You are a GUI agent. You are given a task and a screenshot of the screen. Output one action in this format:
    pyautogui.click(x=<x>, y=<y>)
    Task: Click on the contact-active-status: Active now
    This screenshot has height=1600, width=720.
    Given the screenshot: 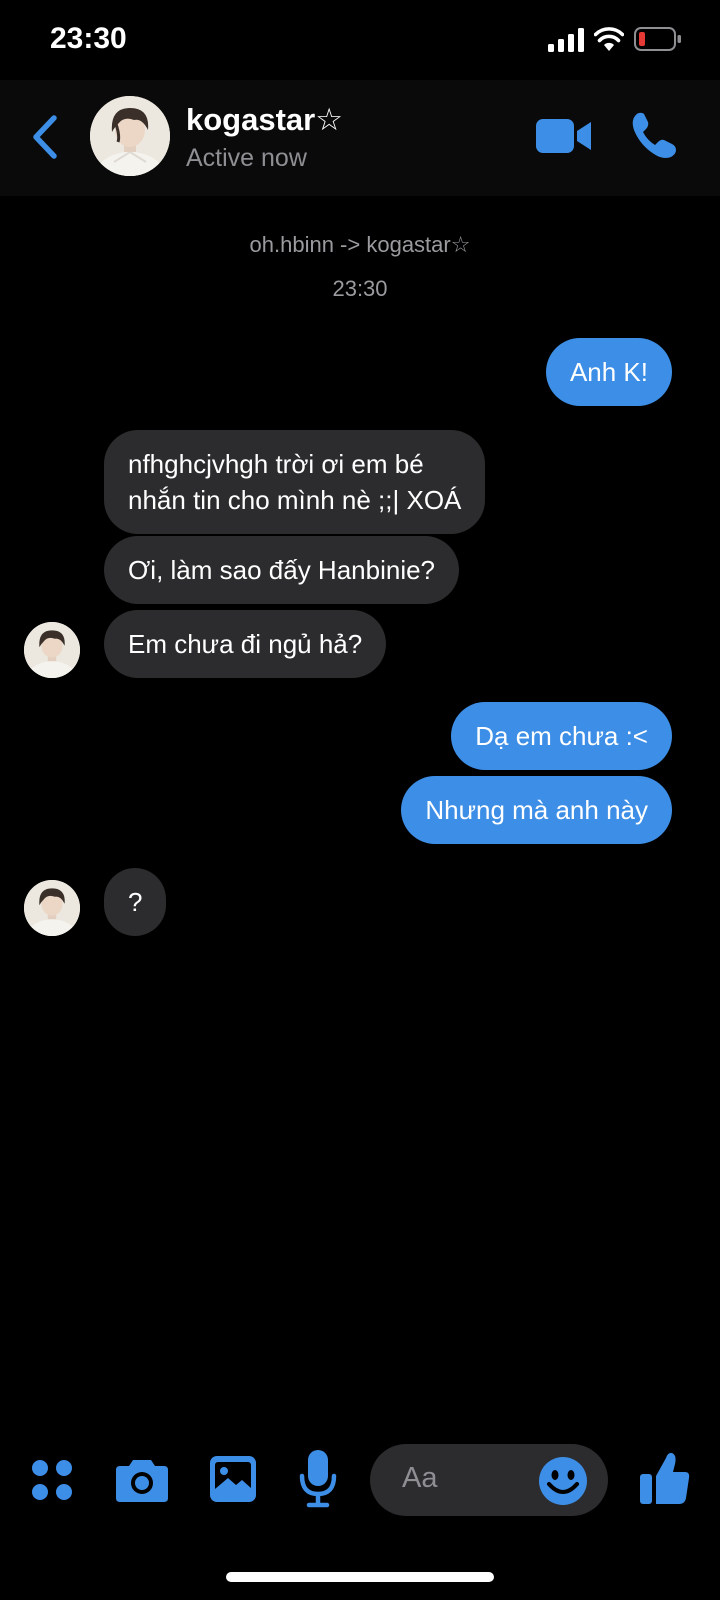 What is the action you would take?
    pyautogui.click(x=246, y=158)
    